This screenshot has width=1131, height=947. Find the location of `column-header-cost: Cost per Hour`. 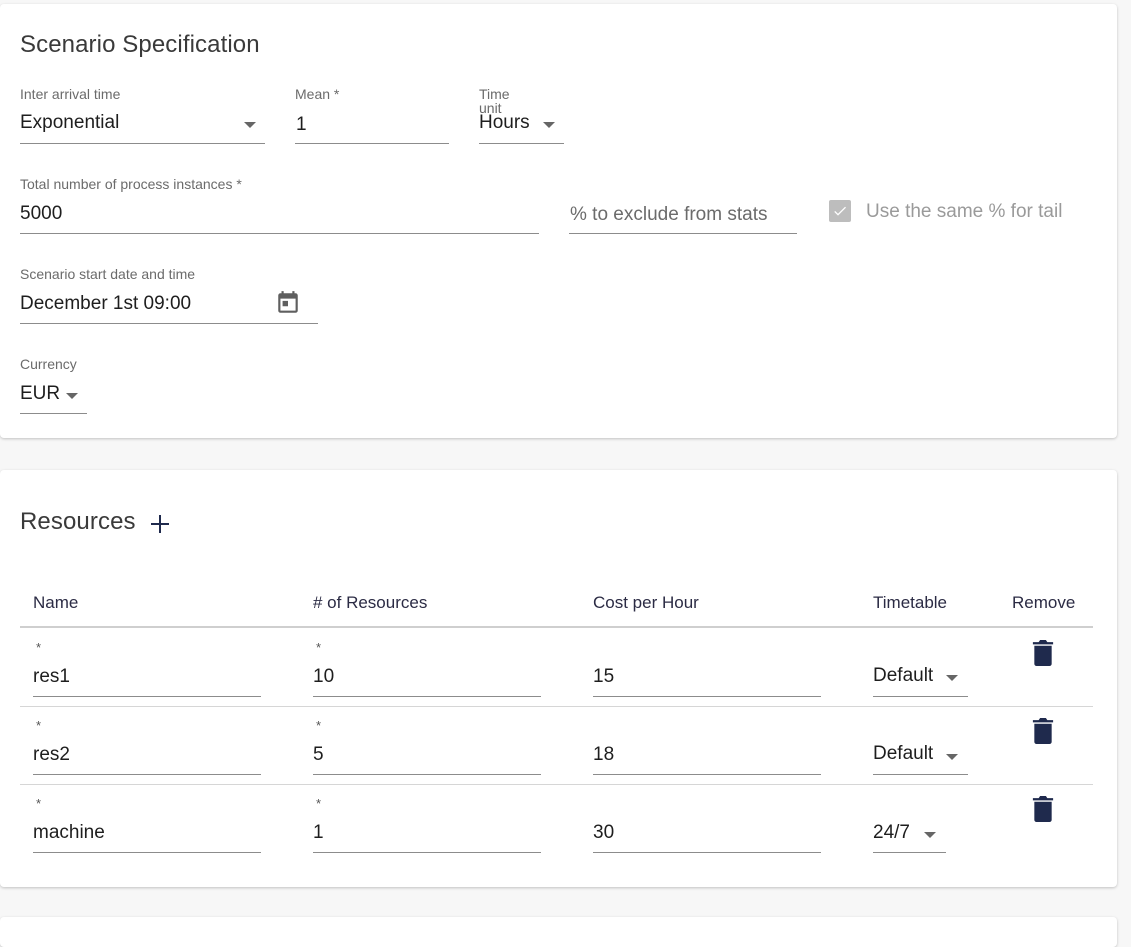

column-header-cost: Cost per Hour is located at coordinates (646, 602).